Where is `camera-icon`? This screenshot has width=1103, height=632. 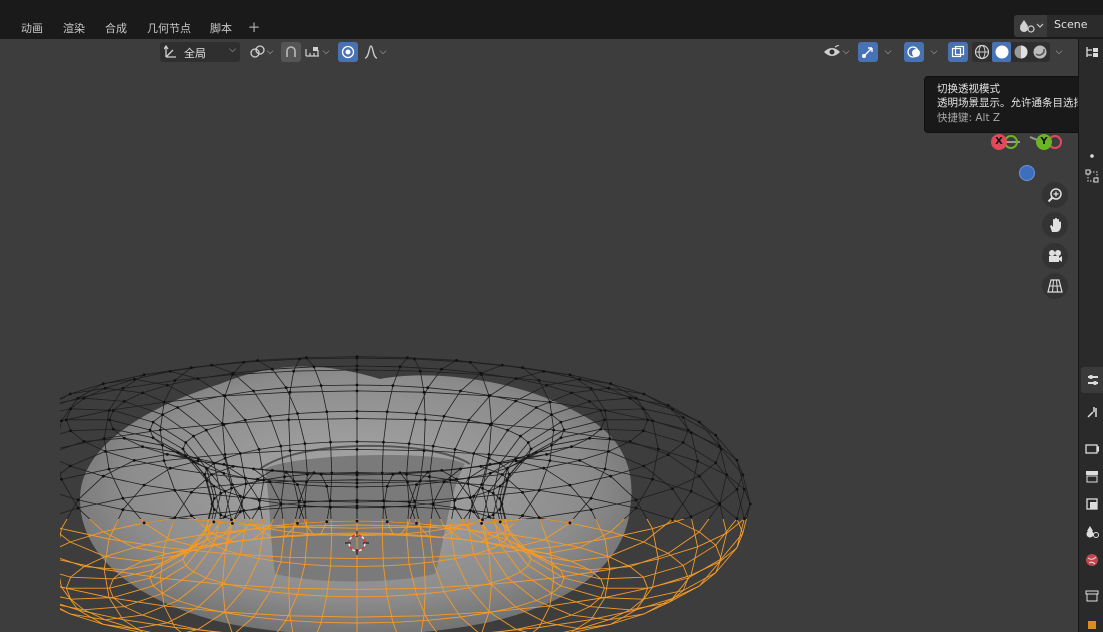 camera-icon is located at coordinates (1055, 256).